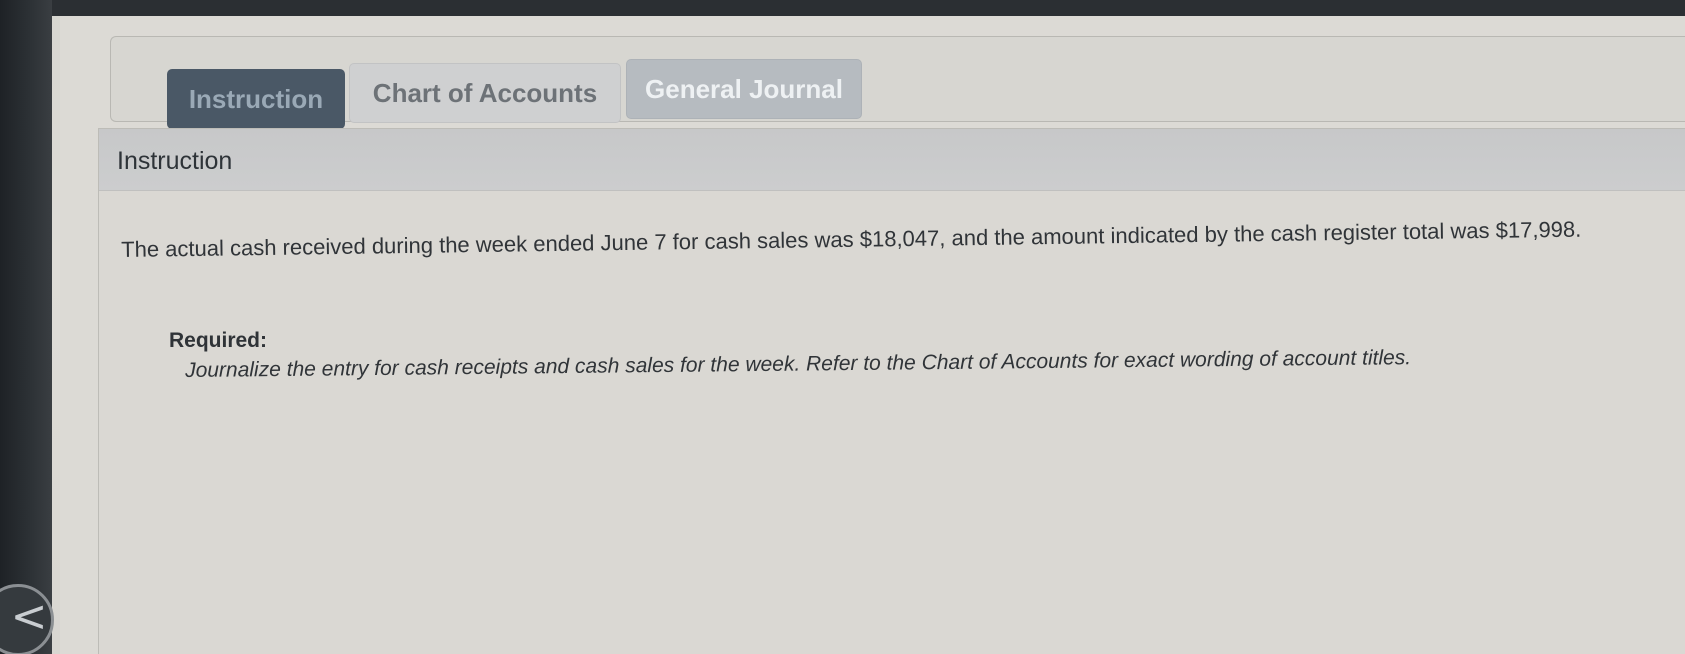  I want to click on tab-instruction-label: Instruction, so click(256, 98).